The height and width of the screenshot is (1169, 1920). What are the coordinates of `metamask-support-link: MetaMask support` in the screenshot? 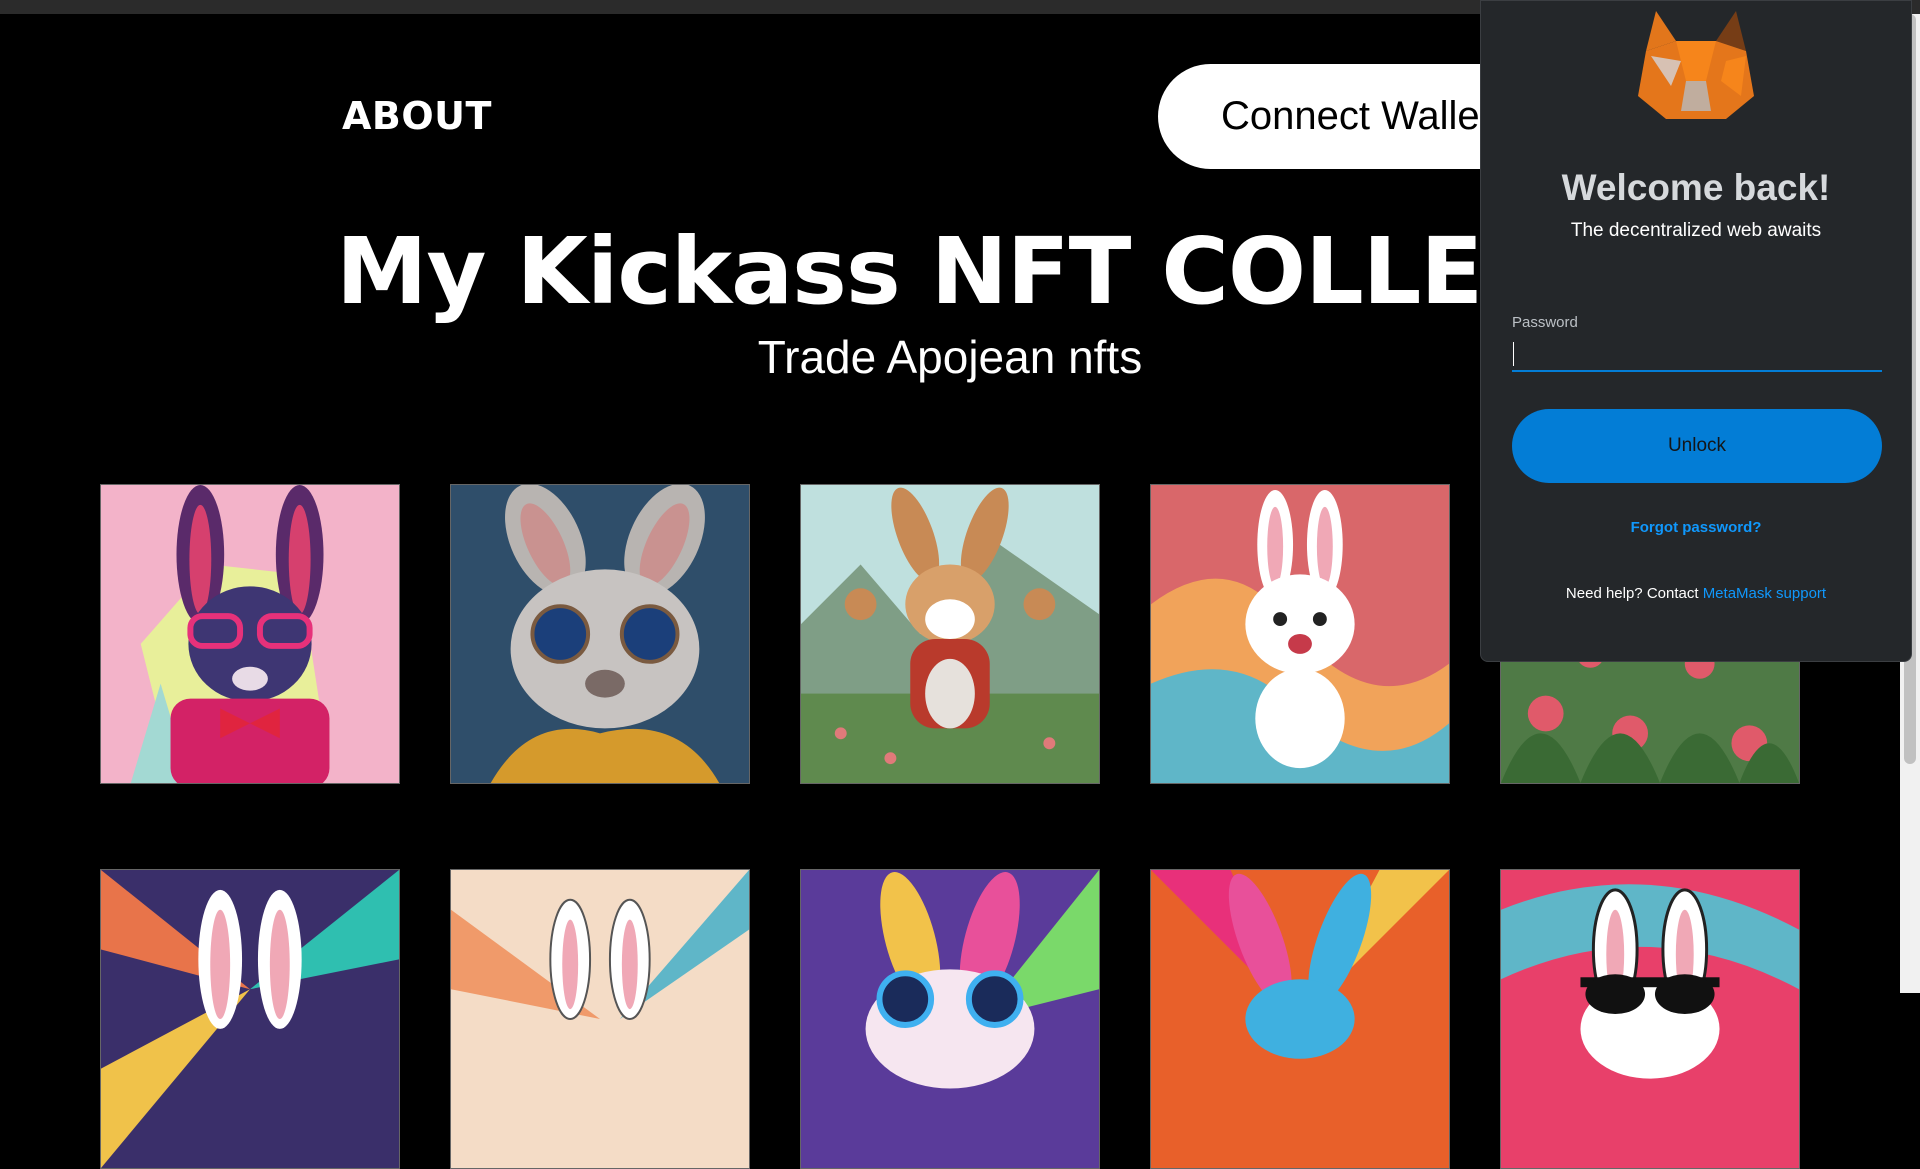 It's located at (1764, 593).